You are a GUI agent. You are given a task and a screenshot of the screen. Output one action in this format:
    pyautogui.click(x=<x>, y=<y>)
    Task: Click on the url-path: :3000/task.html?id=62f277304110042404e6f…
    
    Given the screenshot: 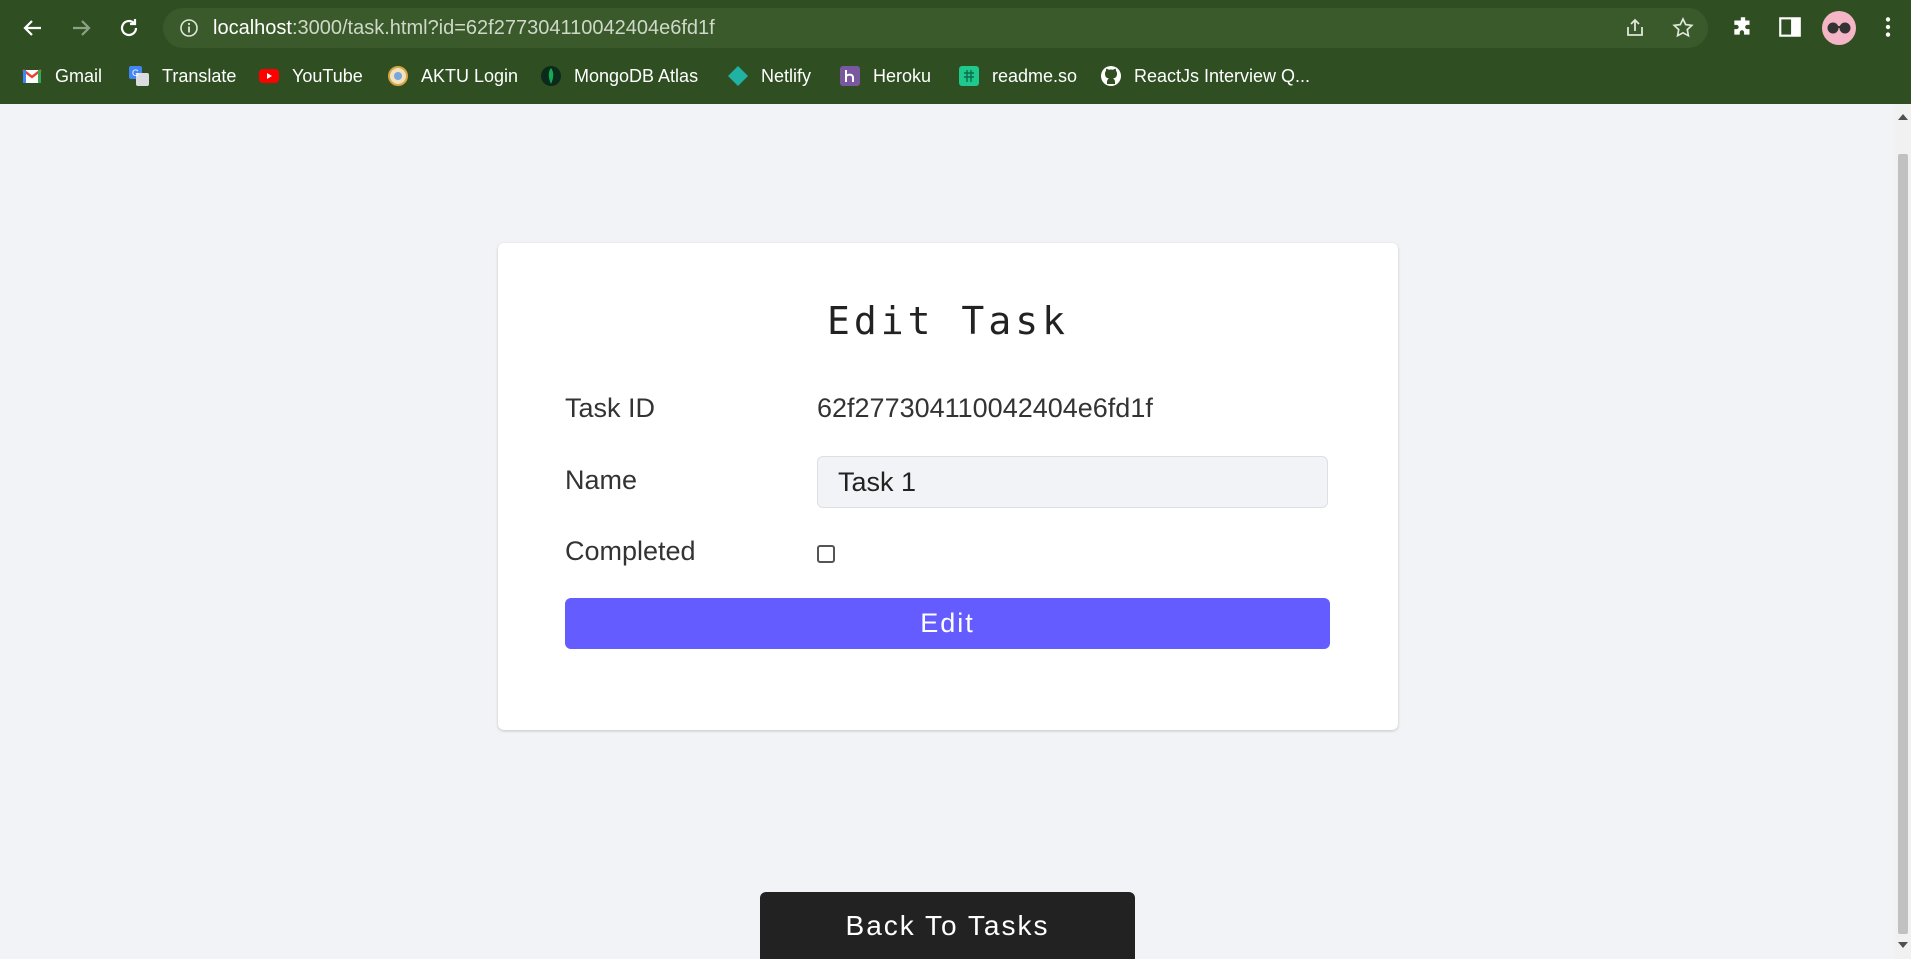 What is the action you would take?
    pyautogui.click(x=503, y=28)
    